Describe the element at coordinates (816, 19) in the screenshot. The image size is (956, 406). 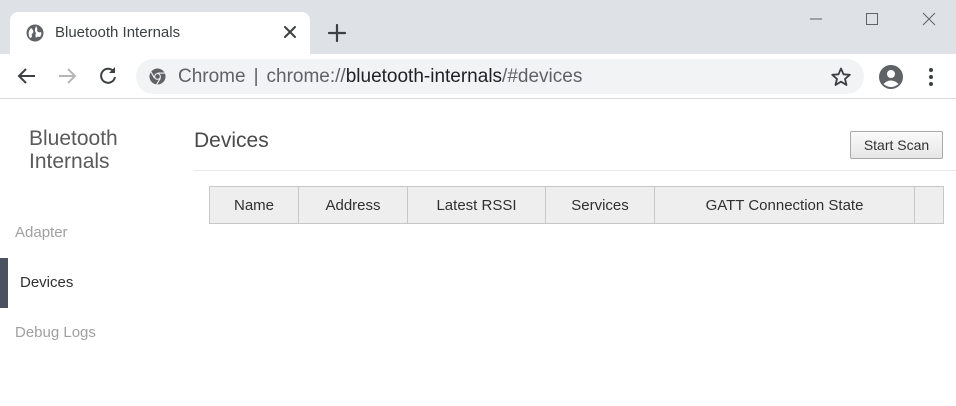
I see `minimize-icon` at that location.